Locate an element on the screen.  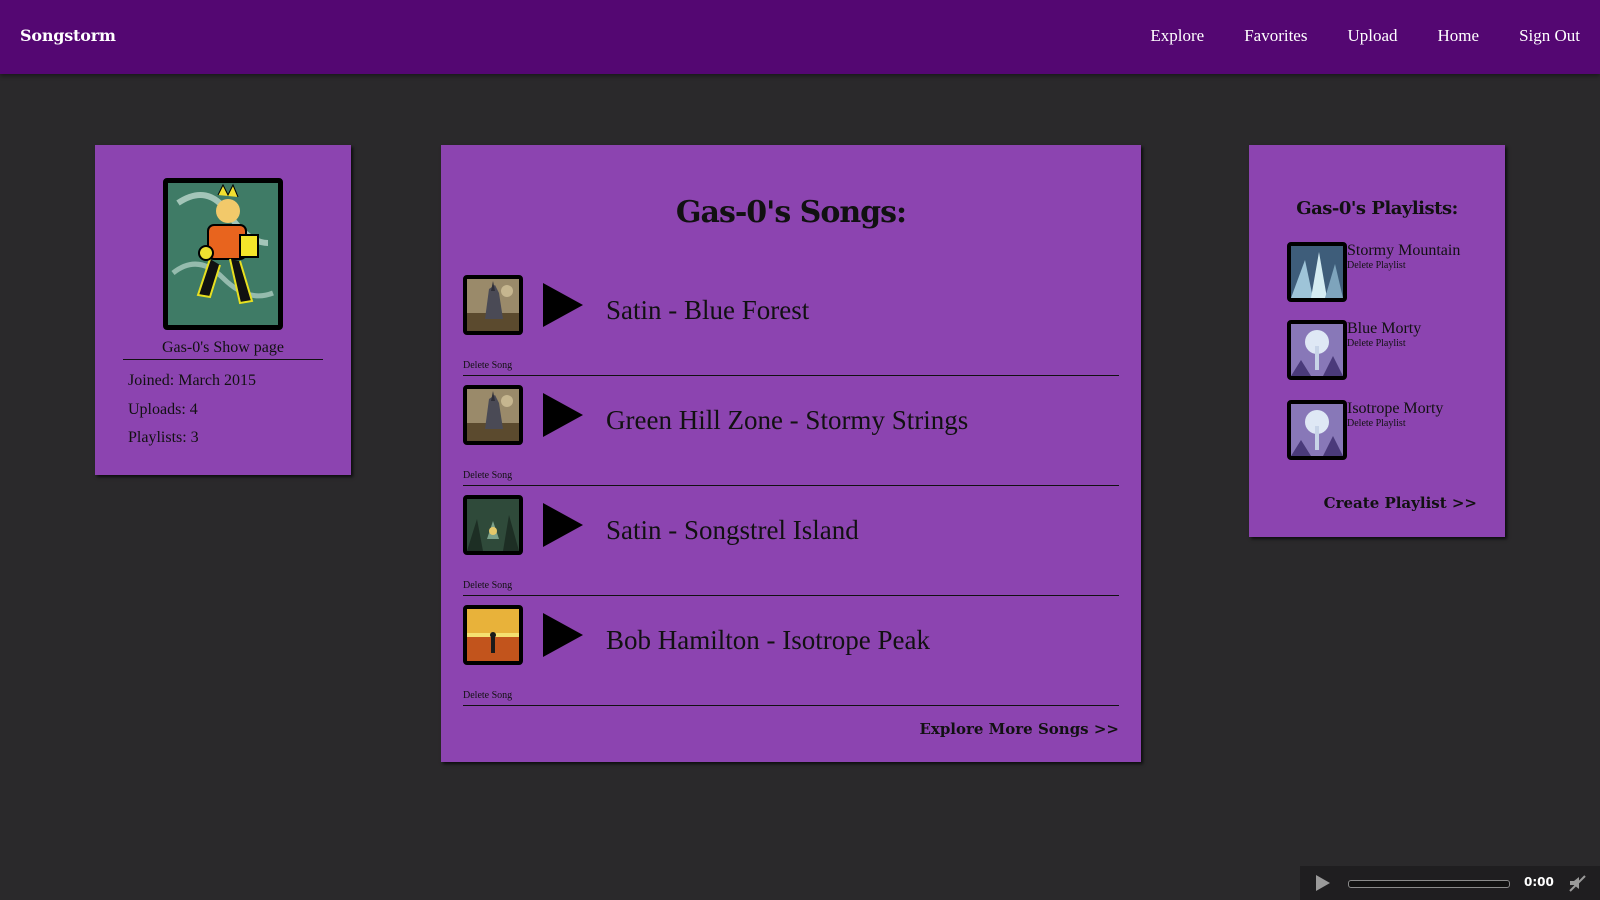
main-nav: Explore Favorites Upload Home Sign Out is located at coordinates (1375, 36).